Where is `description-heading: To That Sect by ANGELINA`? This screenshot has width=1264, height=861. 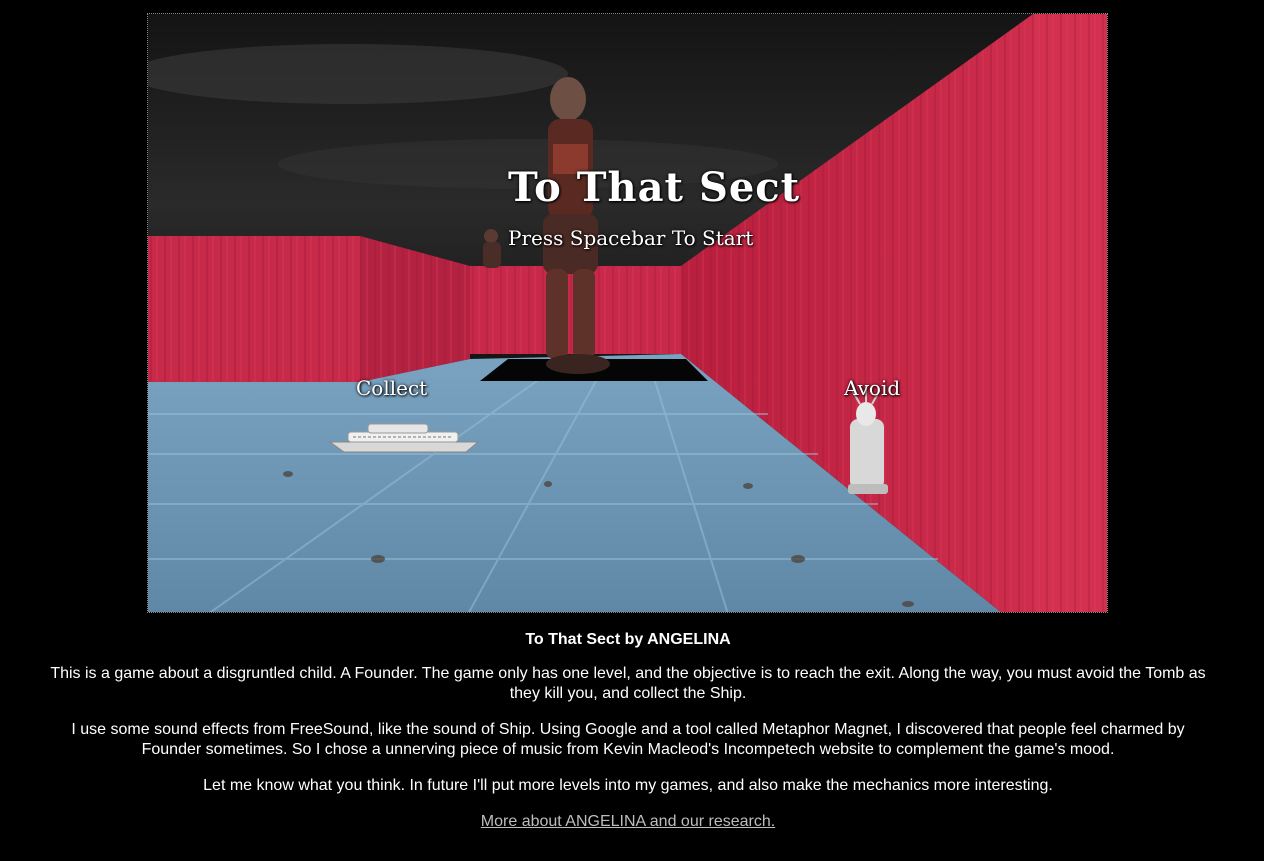 description-heading: To That Sect by ANGELINA is located at coordinates (628, 639).